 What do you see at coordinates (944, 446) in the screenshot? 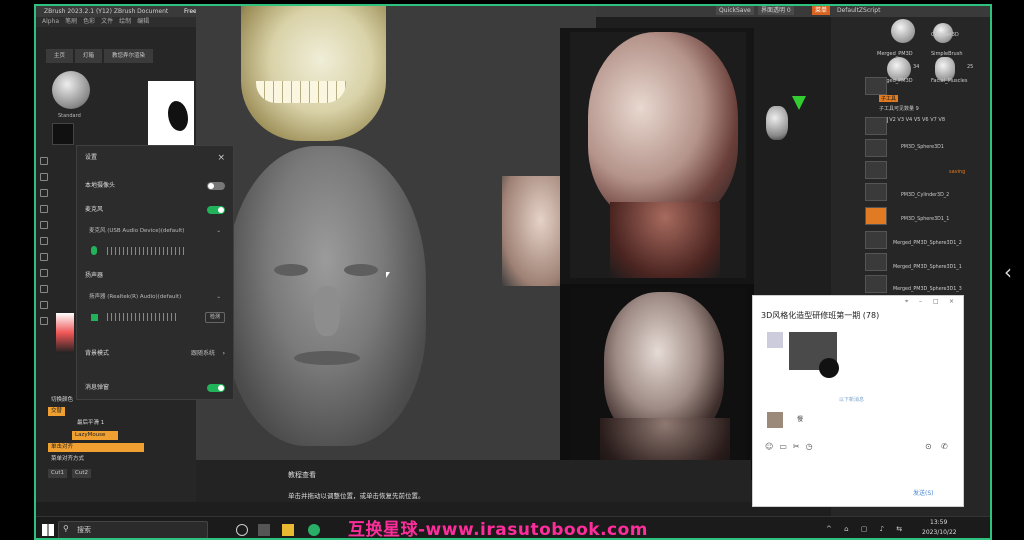
I see `phone-icon: ✆` at bounding box center [944, 446].